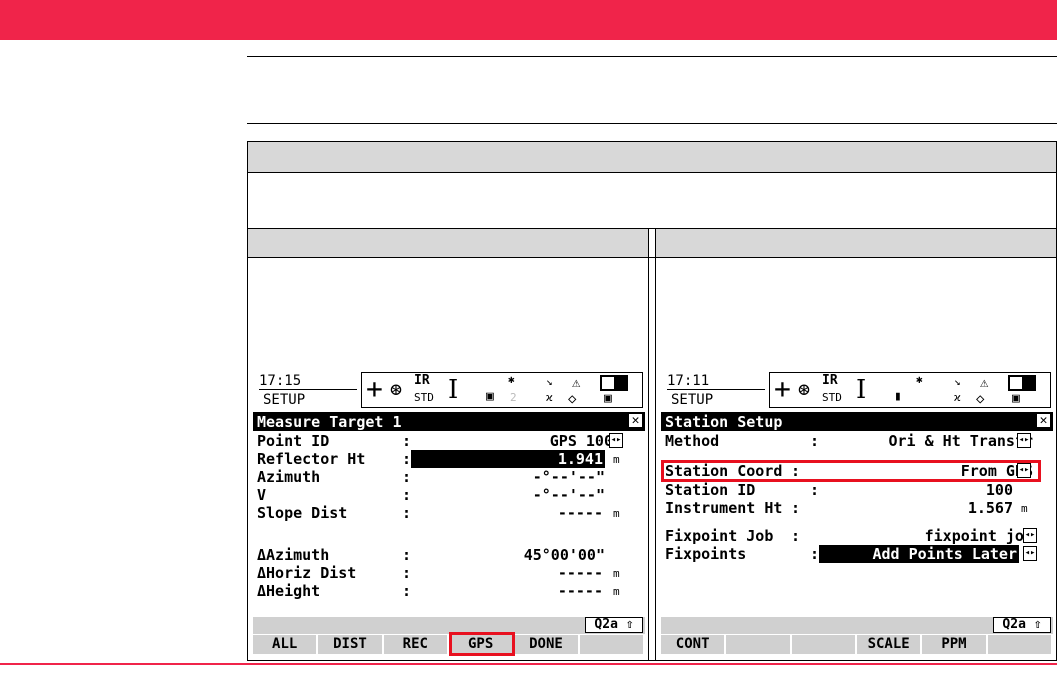  I want to click on field-delta-horiz-dist: ΔHoriz Dist : ----- m, so click(450, 573).